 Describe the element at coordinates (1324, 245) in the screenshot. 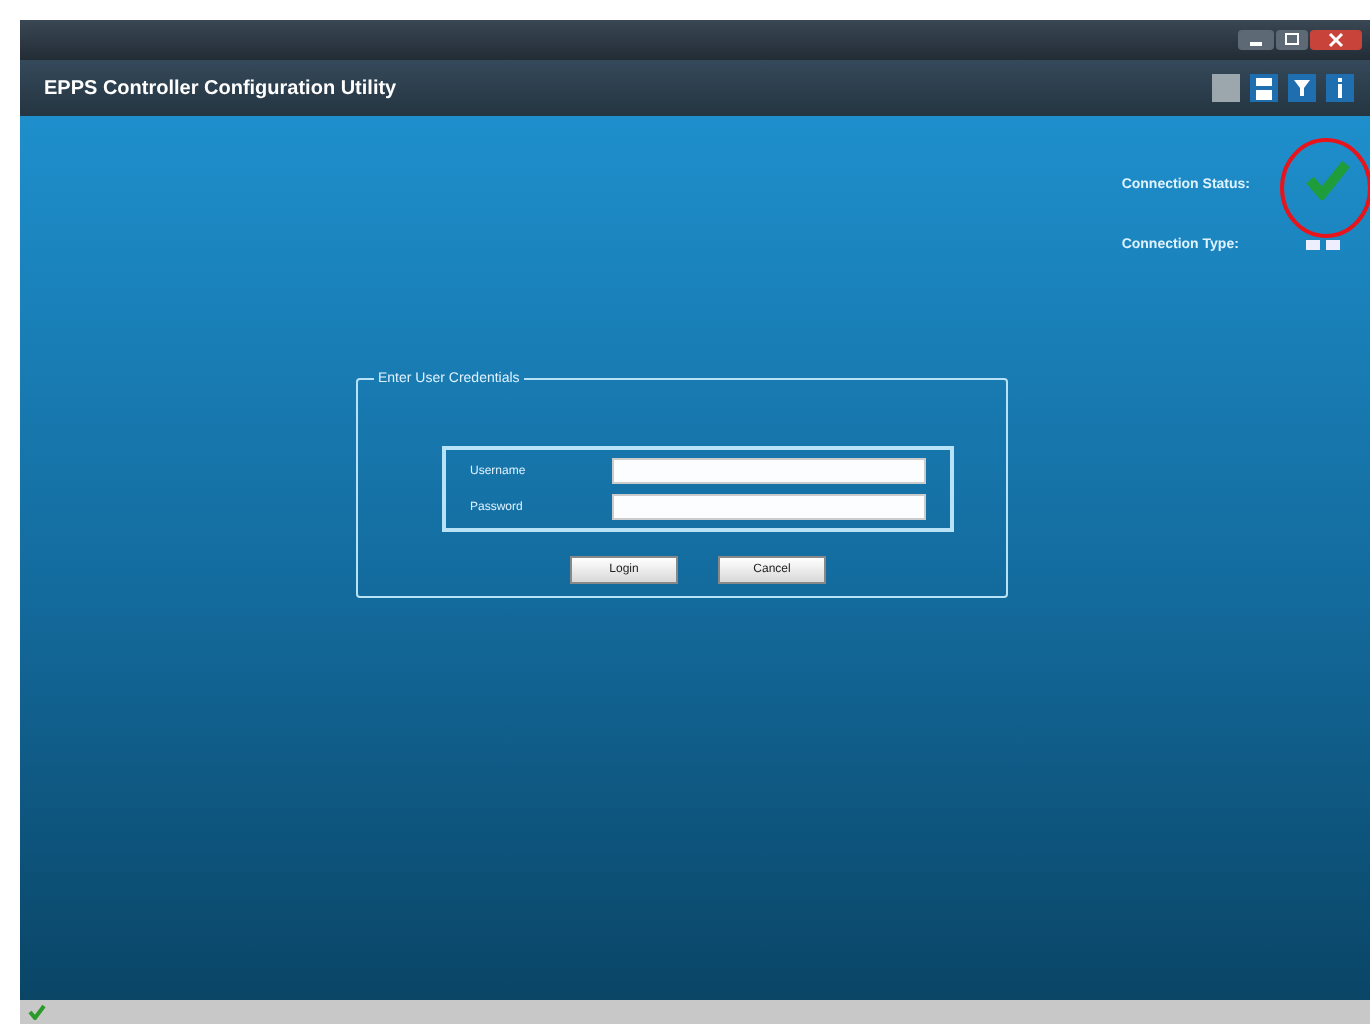

I see `plug-icon` at that location.